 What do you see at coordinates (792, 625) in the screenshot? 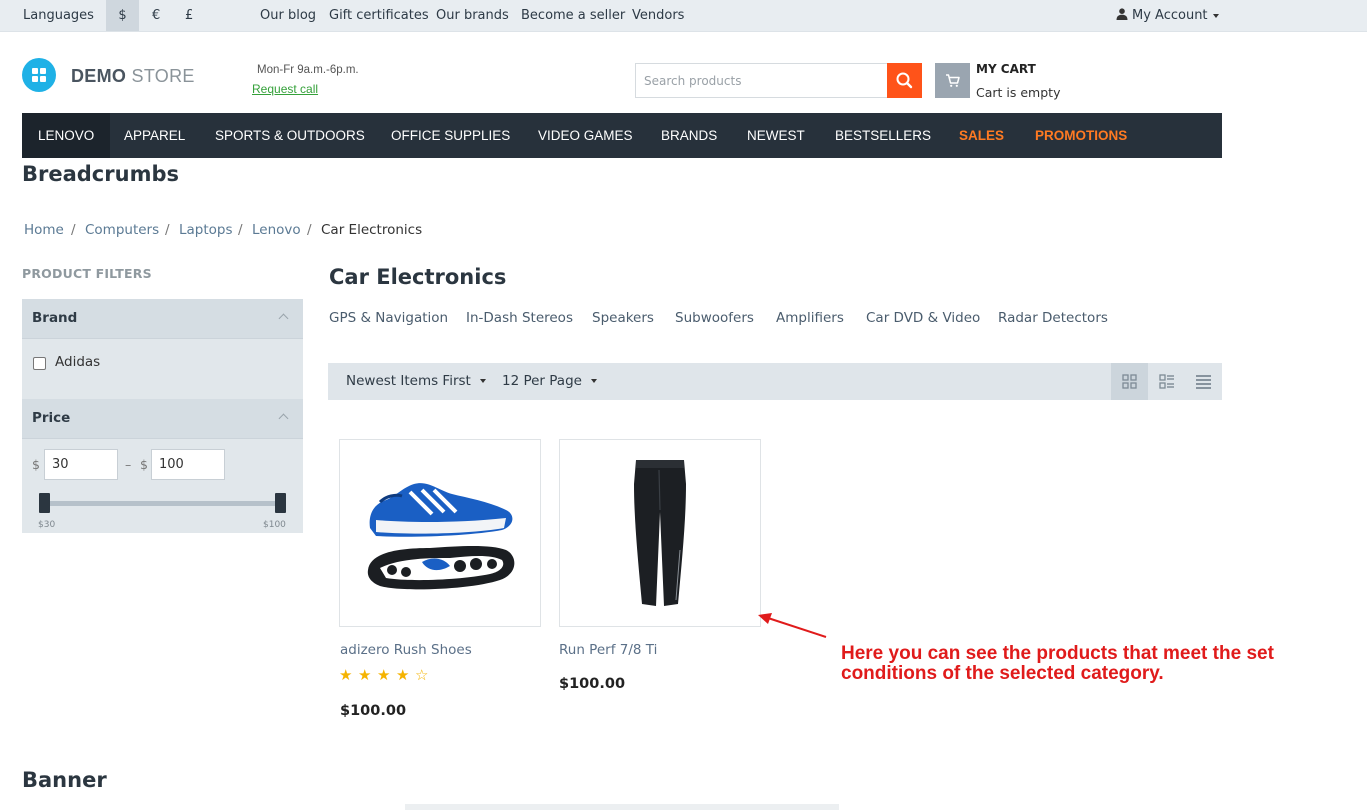
I see `annotation-arrow` at bounding box center [792, 625].